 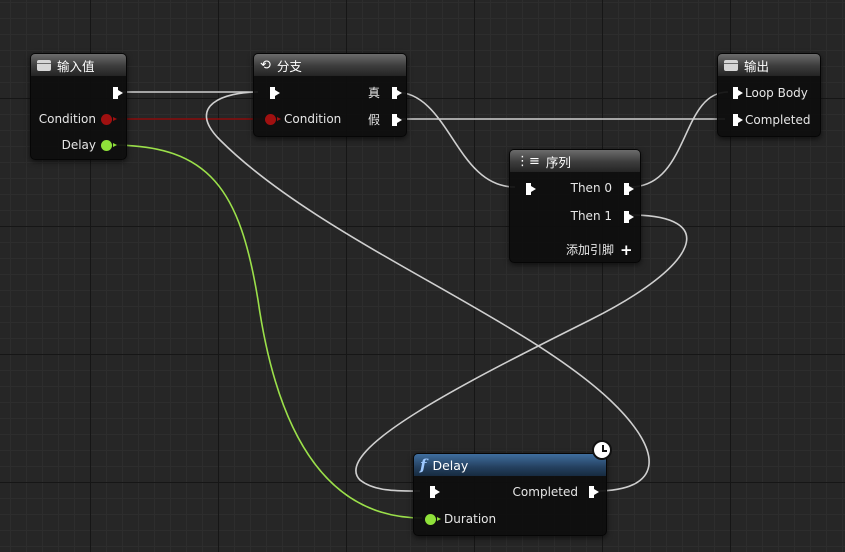 I want to click on pin-label-then1: Then 1, so click(x=591, y=216).